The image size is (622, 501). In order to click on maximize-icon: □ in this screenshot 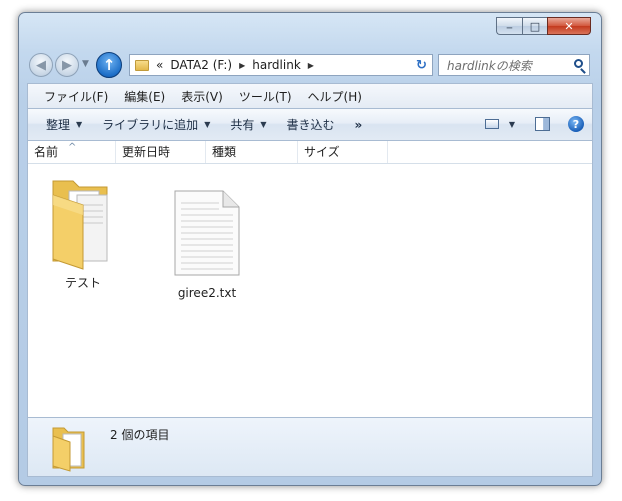, I will do `click(535, 26)`.